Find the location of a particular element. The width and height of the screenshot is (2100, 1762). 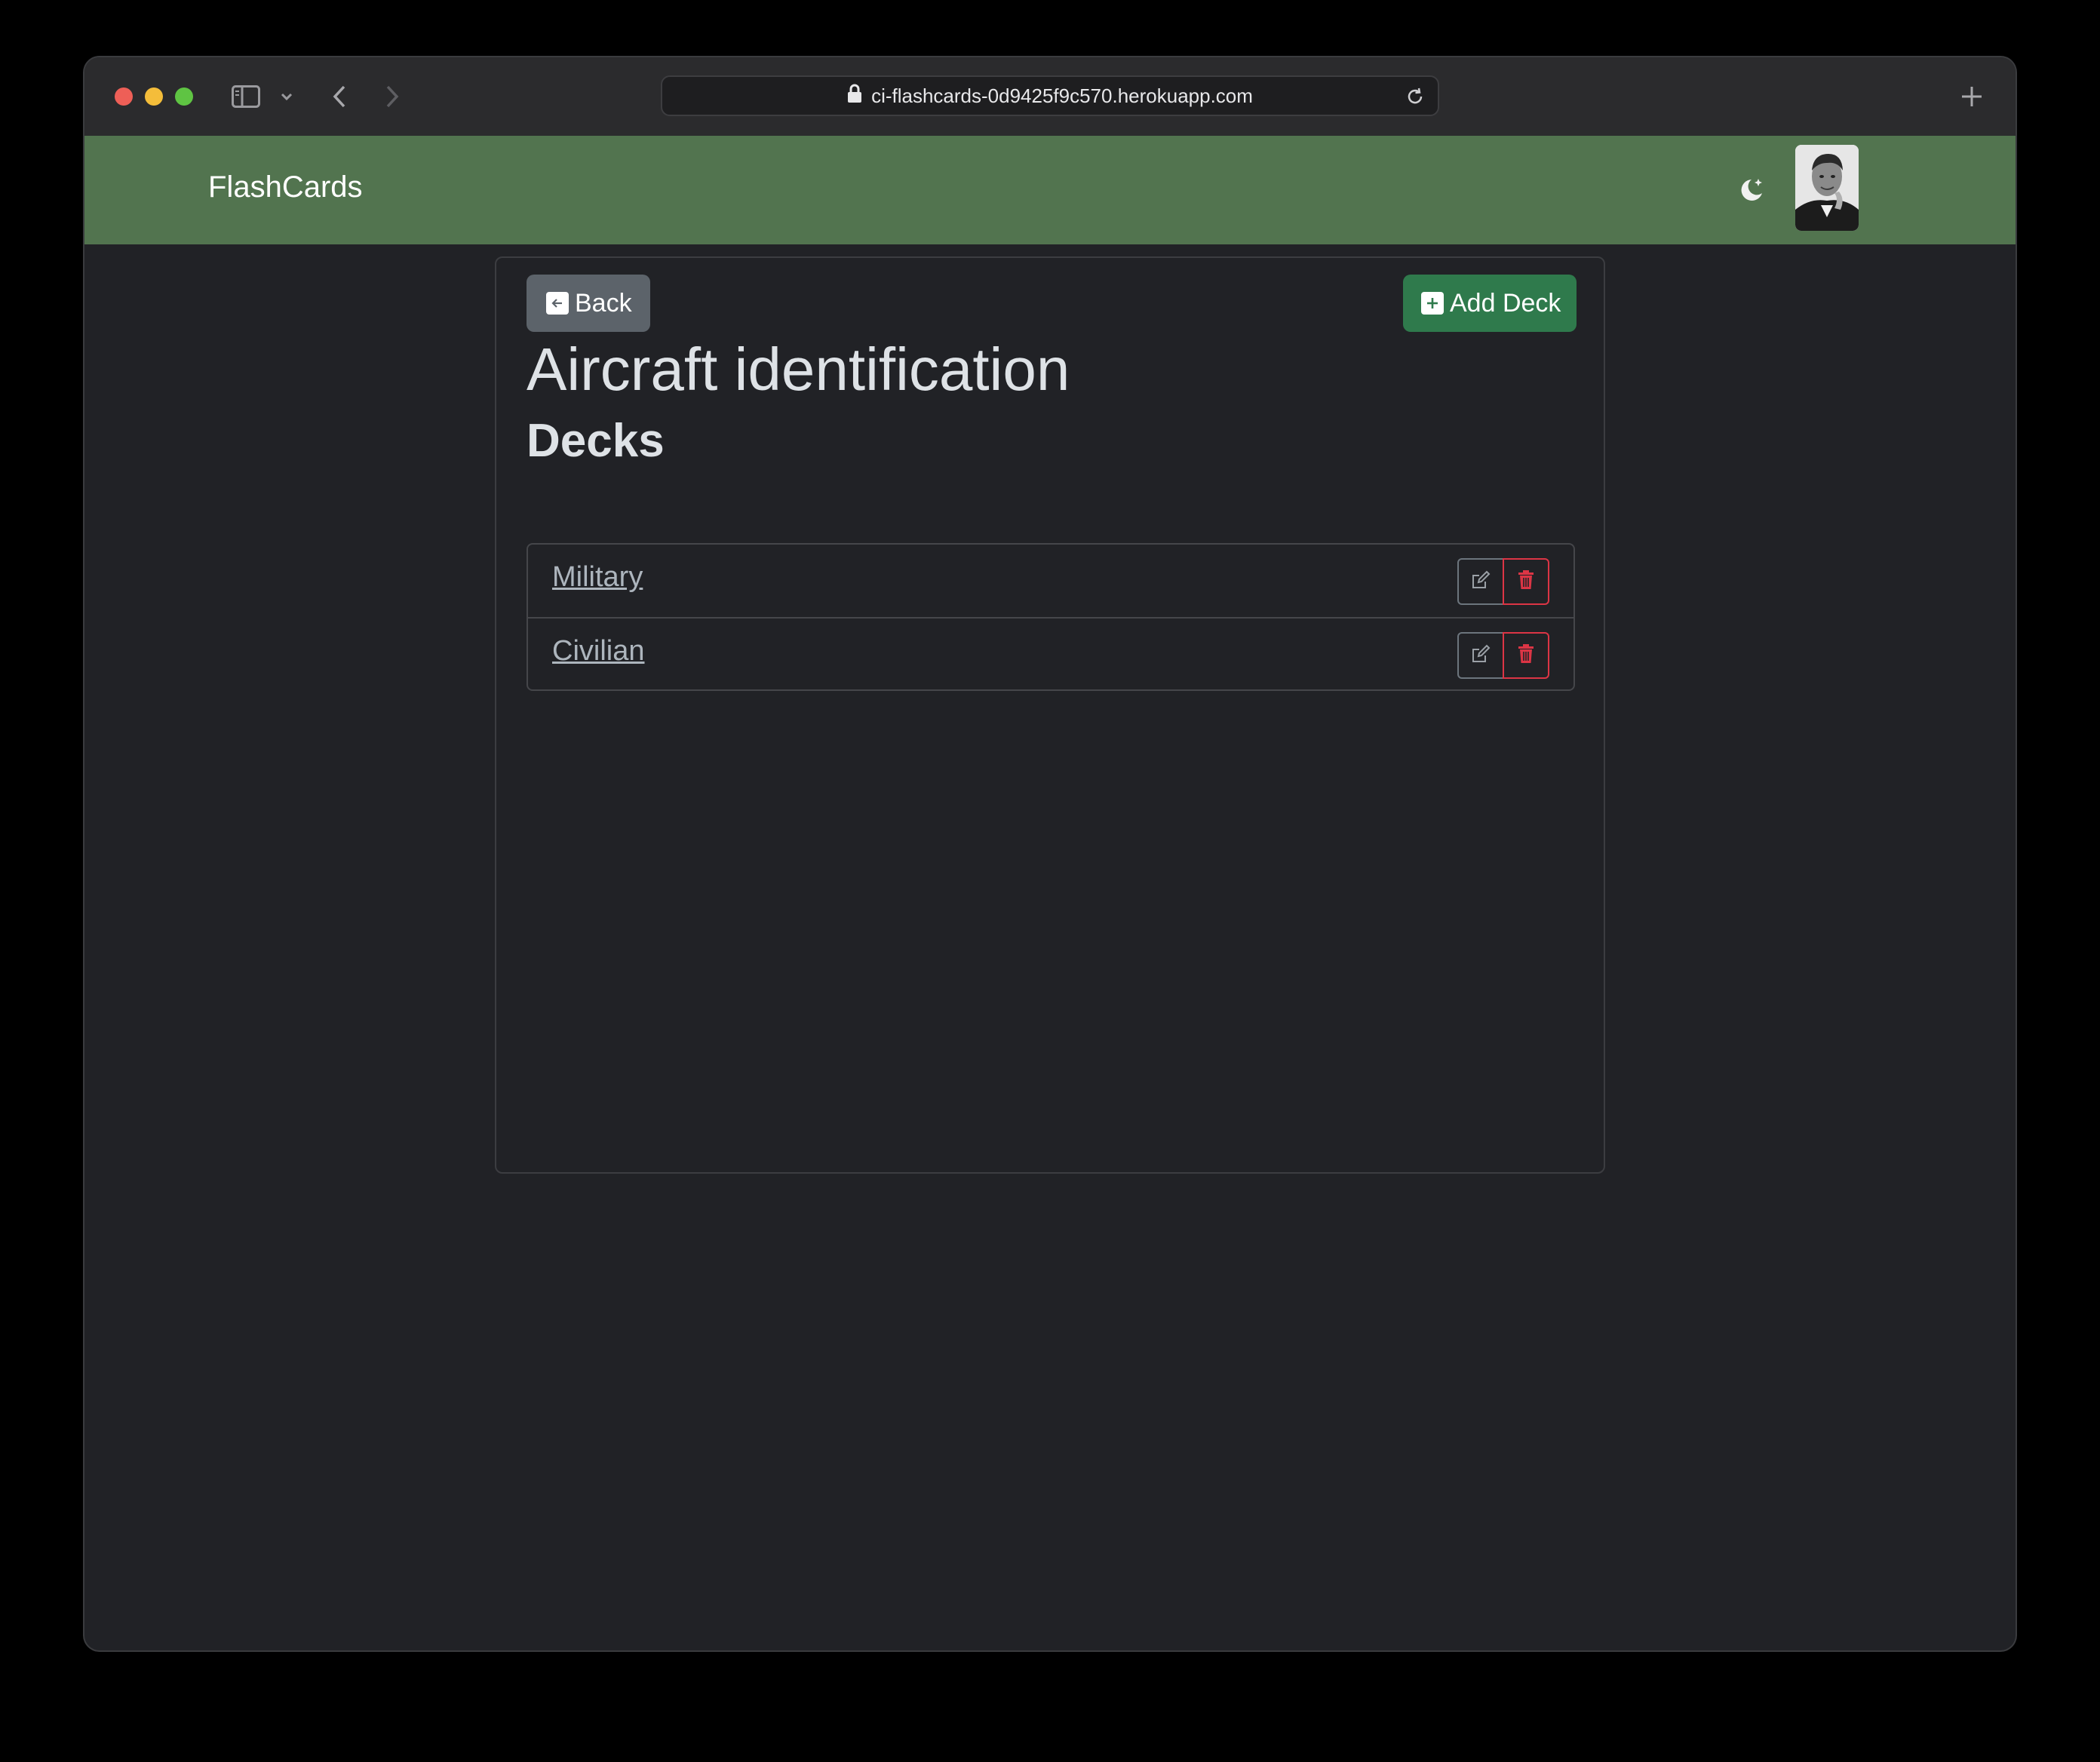

list-item: Military is located at coordinates (1050, 581).